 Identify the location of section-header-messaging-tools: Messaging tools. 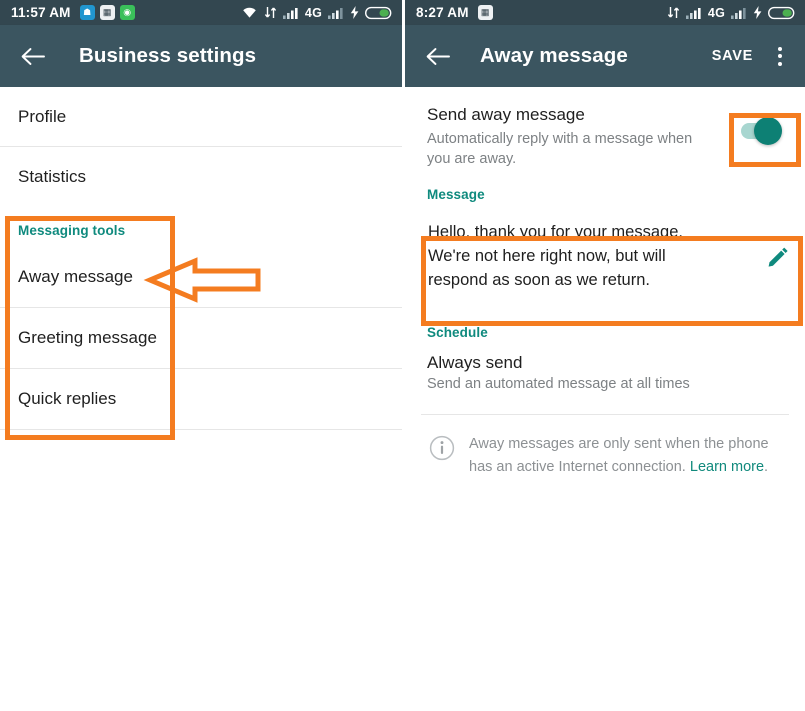
(72, 230).